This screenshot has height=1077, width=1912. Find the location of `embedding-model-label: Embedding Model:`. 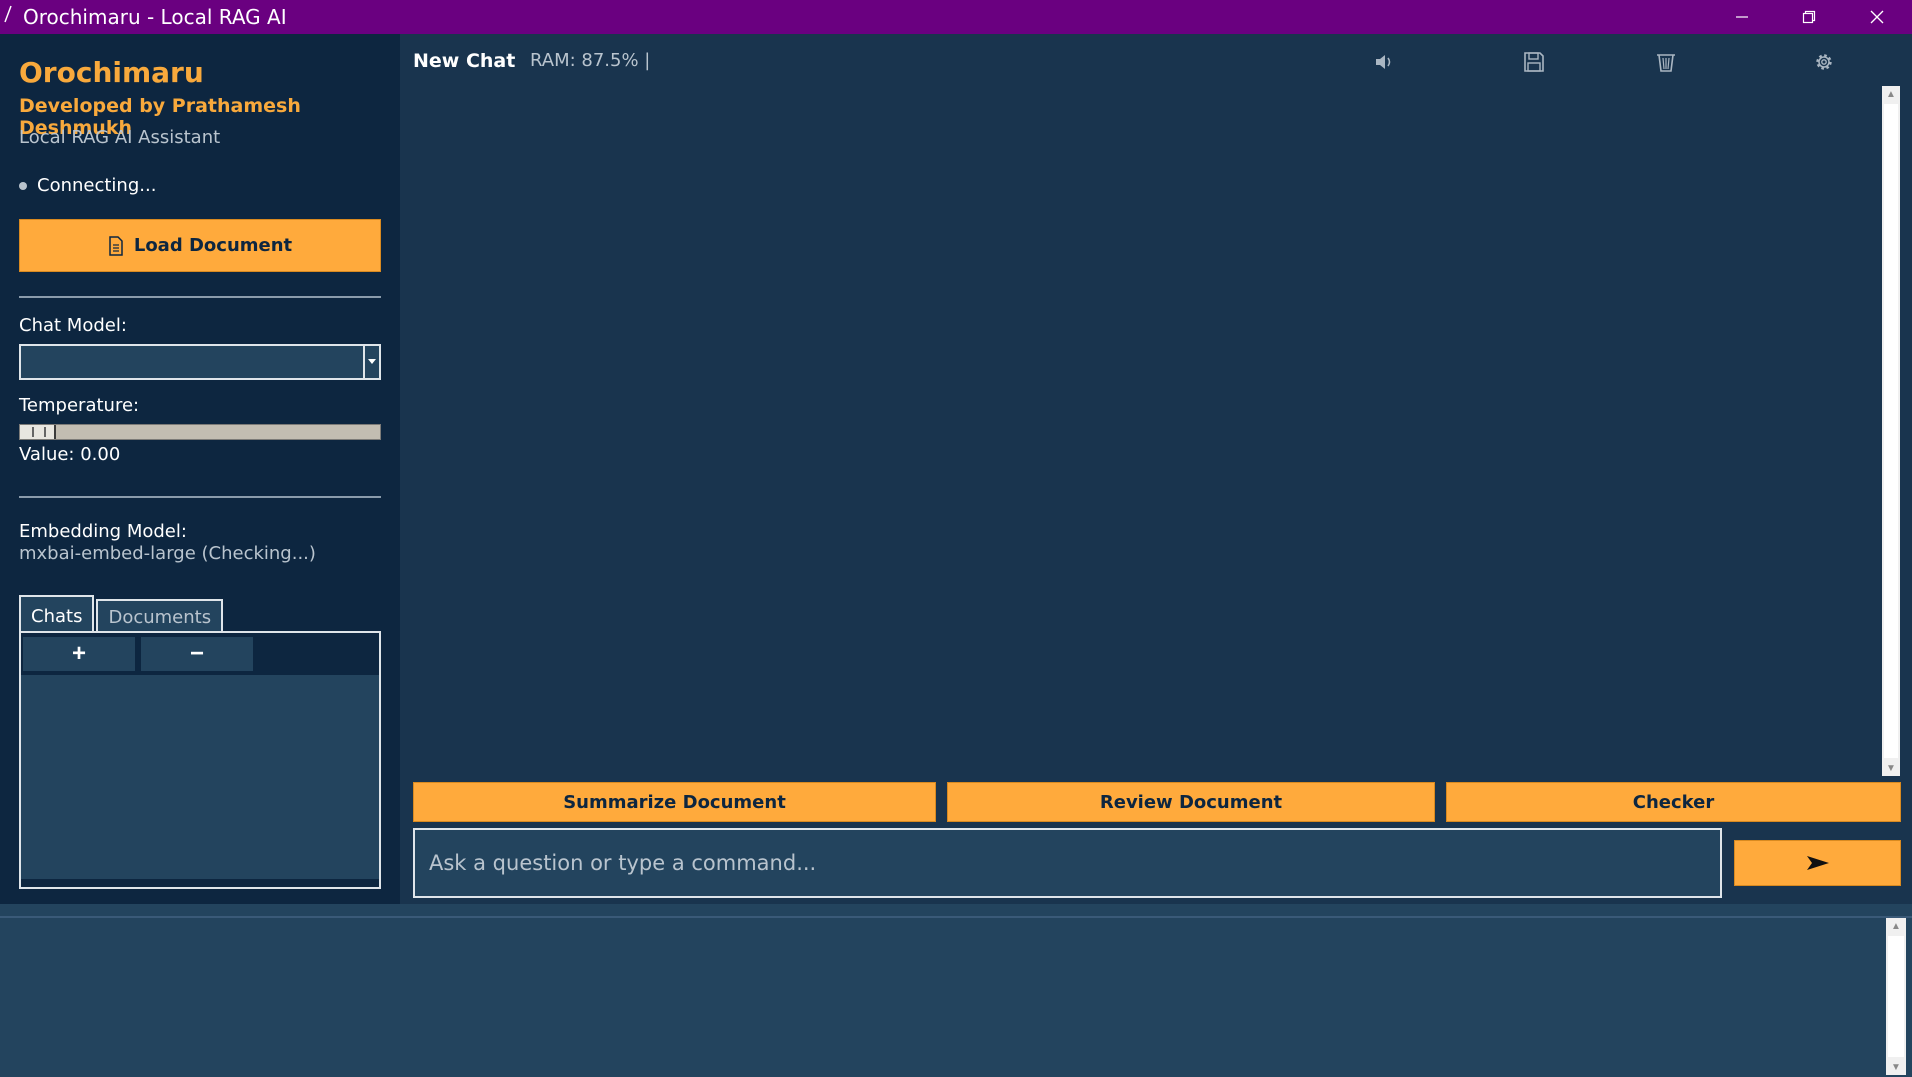

embedding-model-label: Embedding Model: is located at coordinates (103, 531).